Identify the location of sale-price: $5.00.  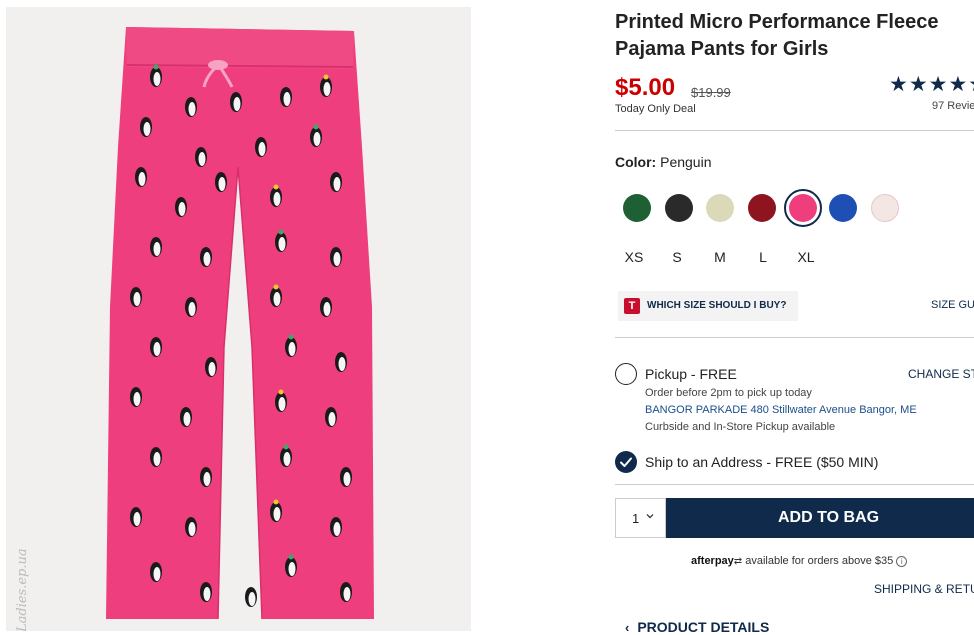
(645, 87).